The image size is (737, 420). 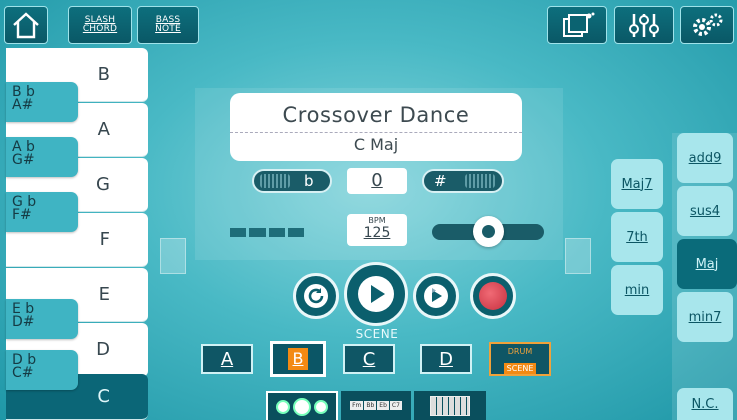 I want to click on transpose-value: 0, so click(x=377, y=181).